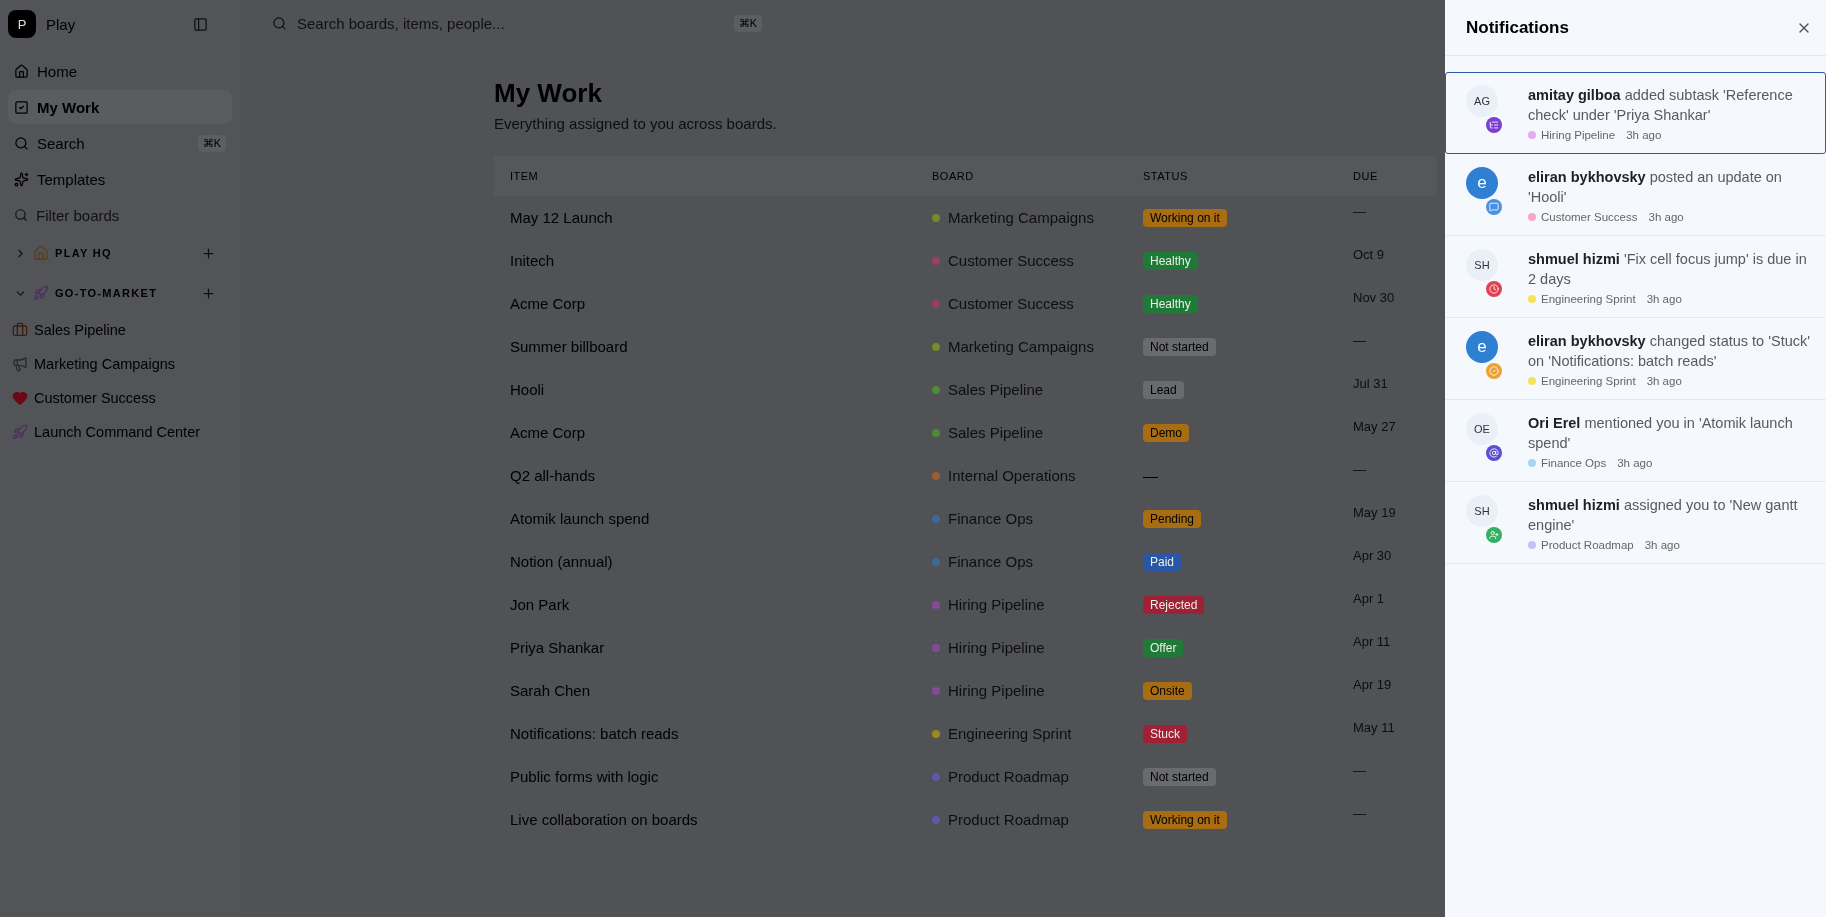 This screenshot has height=917, width=1826. Describe the element at coordinates (584, 777) in the screenshot. I see `item-cell-text: Public forms with logic` at that location.